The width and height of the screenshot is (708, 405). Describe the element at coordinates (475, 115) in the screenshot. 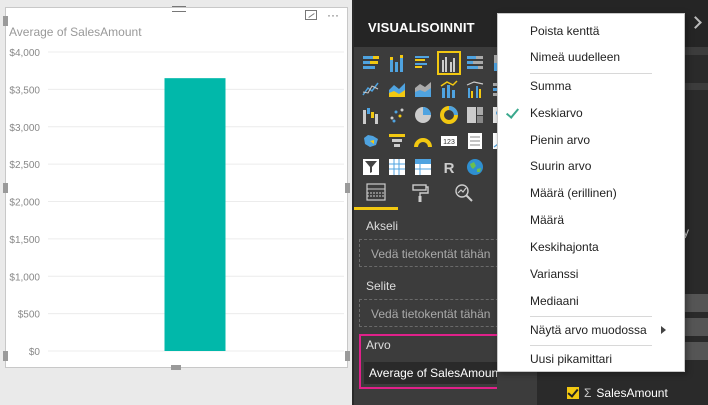

I see `viz-treemap-icon` at that location.